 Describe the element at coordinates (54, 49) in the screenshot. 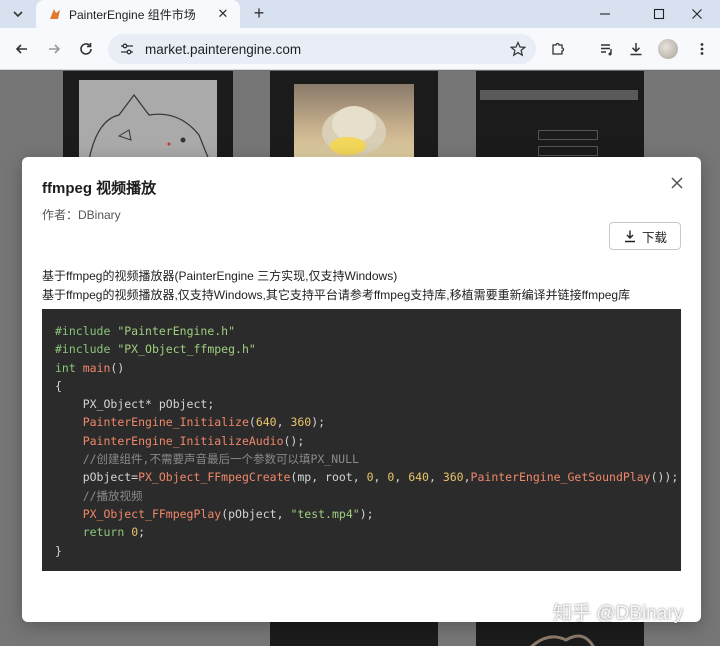

I see `arrow-right-icon` at that location.